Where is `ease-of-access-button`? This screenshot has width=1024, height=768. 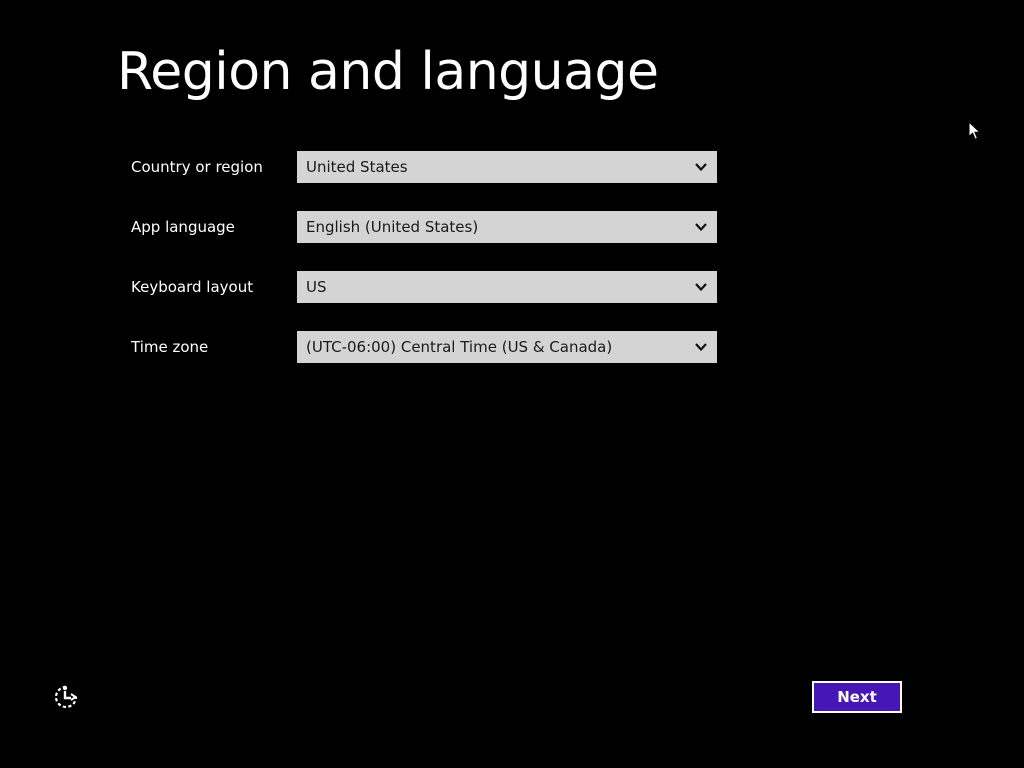 ease-of-access-button is located at coordinates (66, 697).